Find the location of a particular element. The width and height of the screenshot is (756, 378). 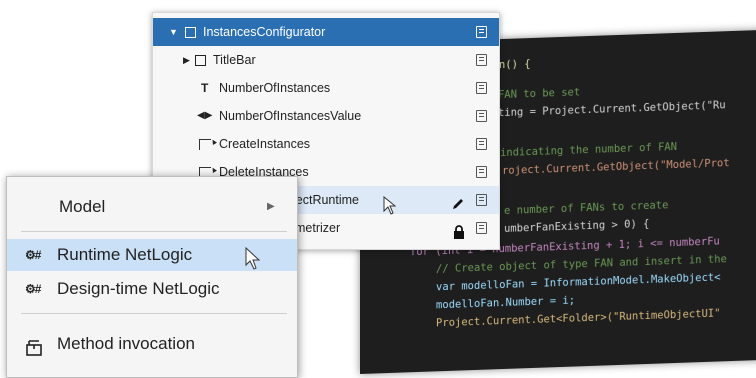

menu-item-label: Design-time NetLogic is located at coordinates (138, 288).